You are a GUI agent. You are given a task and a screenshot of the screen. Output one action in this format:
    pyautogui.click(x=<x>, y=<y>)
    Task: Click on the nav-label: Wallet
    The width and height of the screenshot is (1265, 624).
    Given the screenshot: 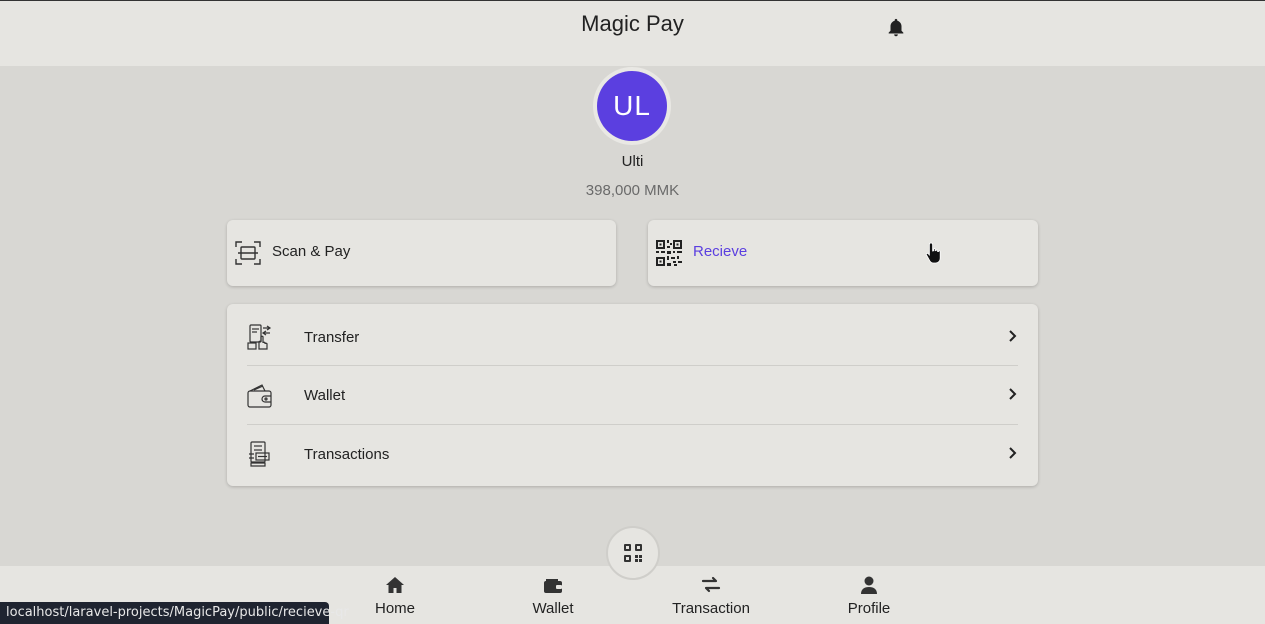 What is the action you would take?
    pyautogui.click(x=553, y=608)
    